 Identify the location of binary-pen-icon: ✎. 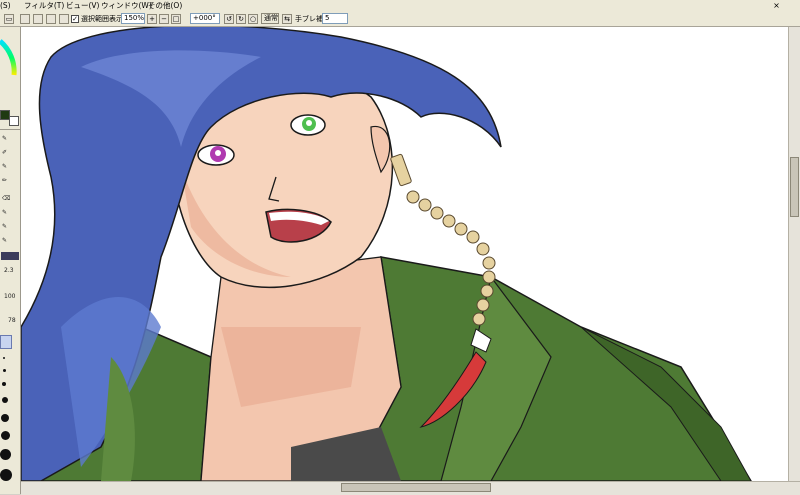
(4, 240).